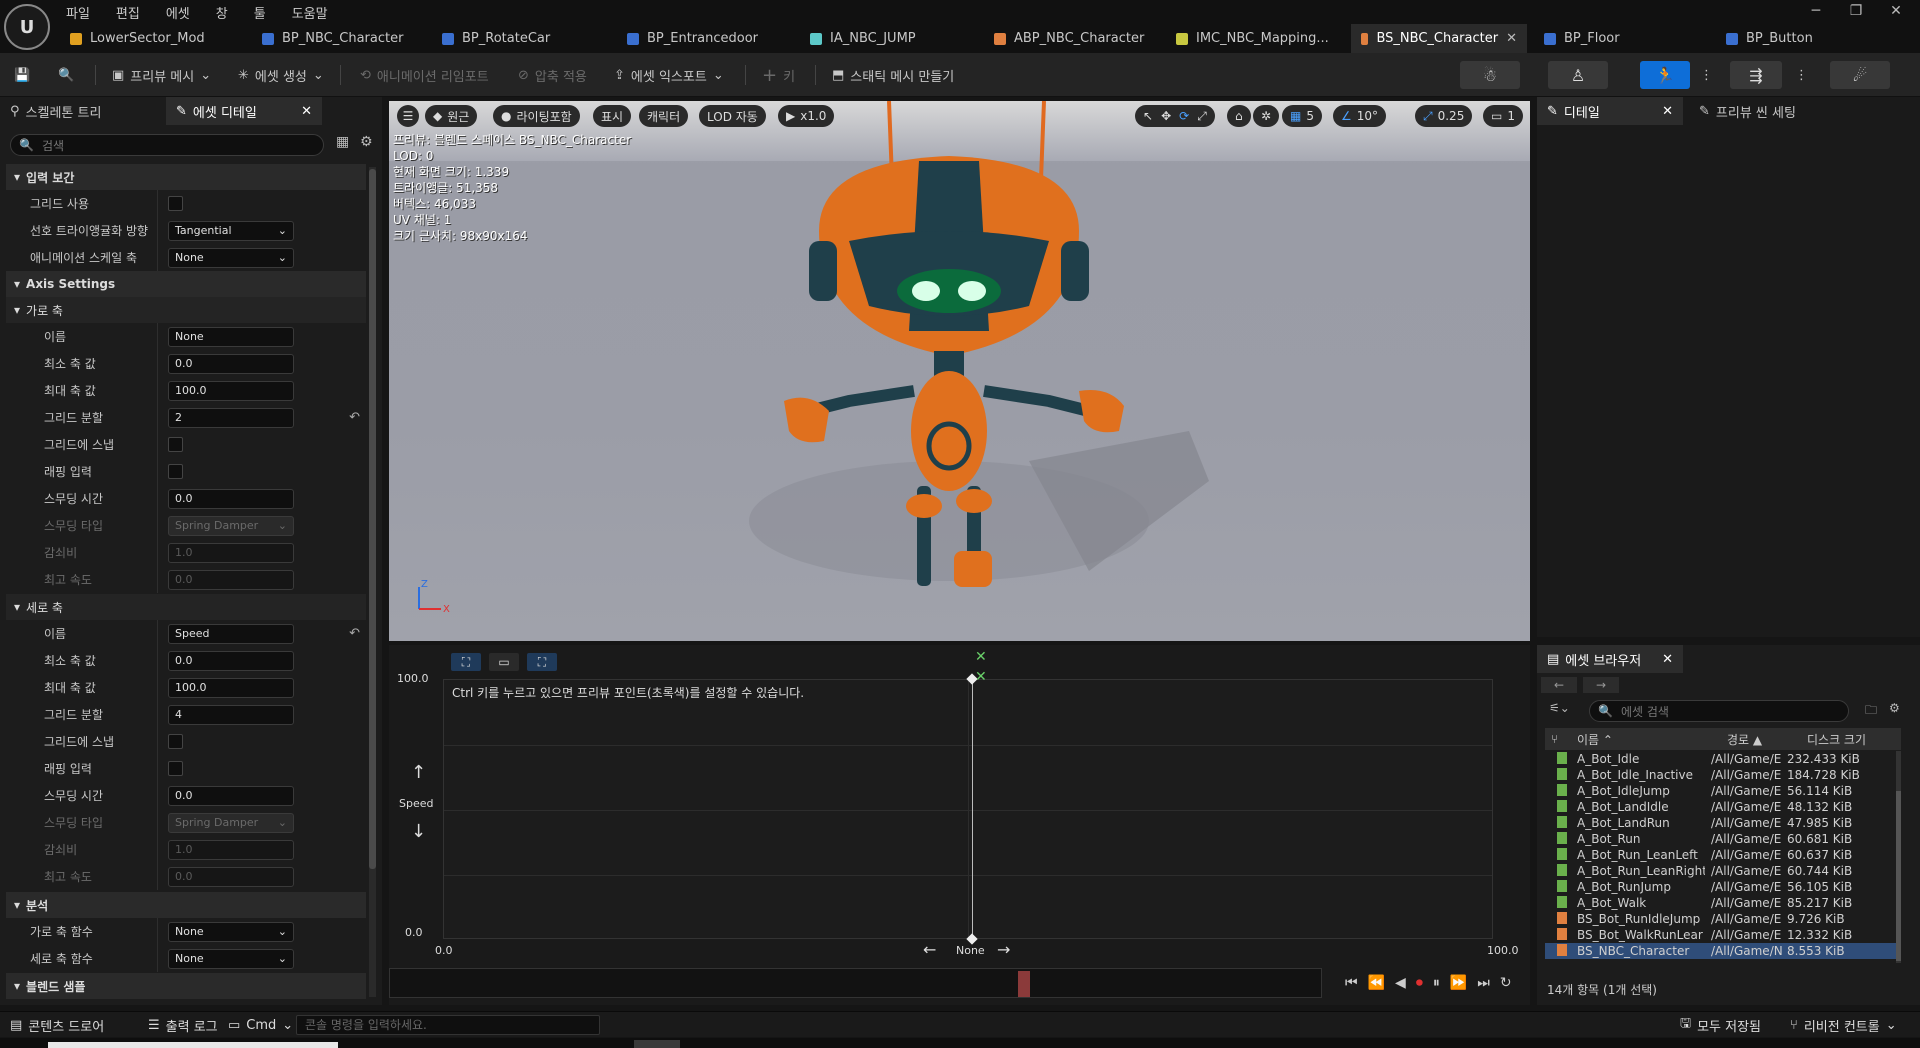 The image size is (1920, 1048). What do you see at coordinates (1723, 903) in the screenshot?
I see `list-item: A_Bot_Walk/All/Game/E 85.217 KiB` at bounding box center [1723, 903].